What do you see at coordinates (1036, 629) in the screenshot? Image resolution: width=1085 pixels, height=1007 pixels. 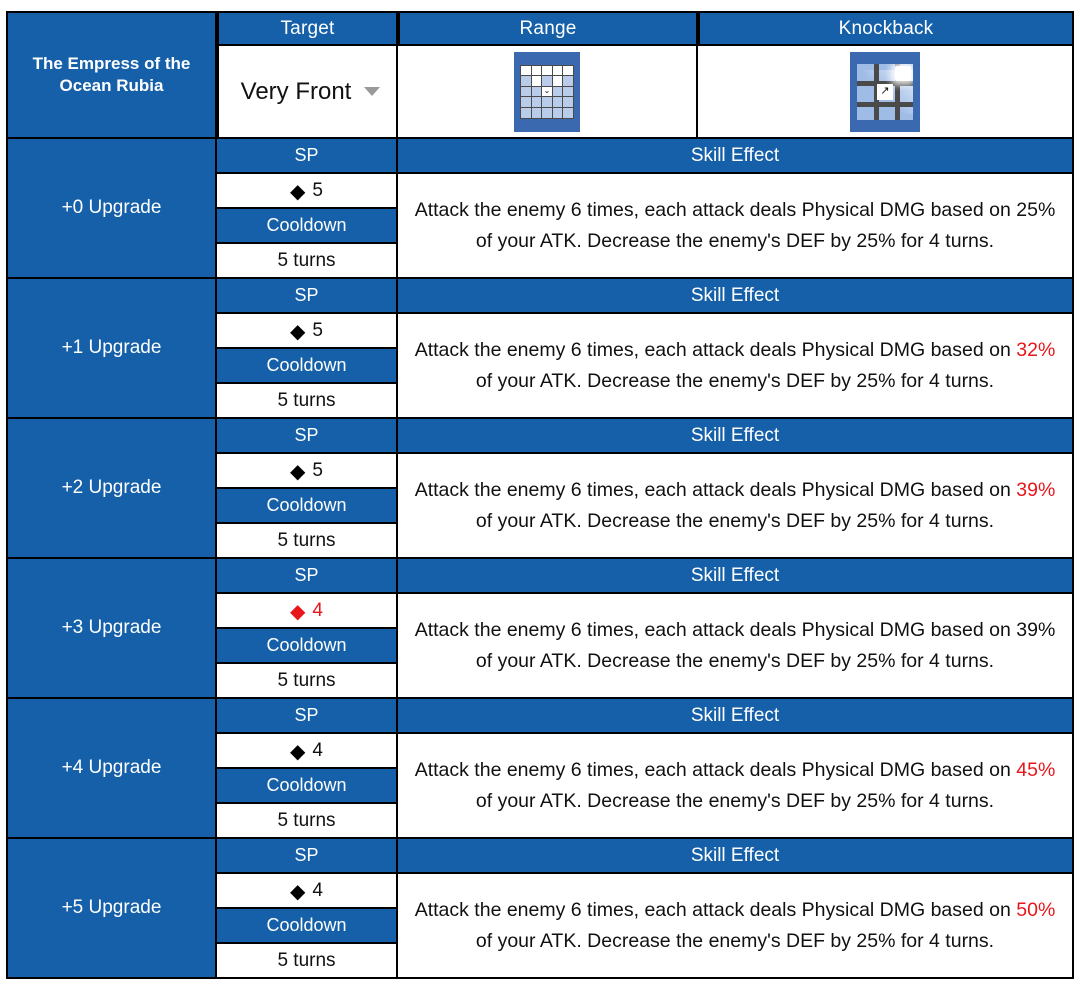 I see `effect-percent: 39%` at bounding box center [1036, 629].